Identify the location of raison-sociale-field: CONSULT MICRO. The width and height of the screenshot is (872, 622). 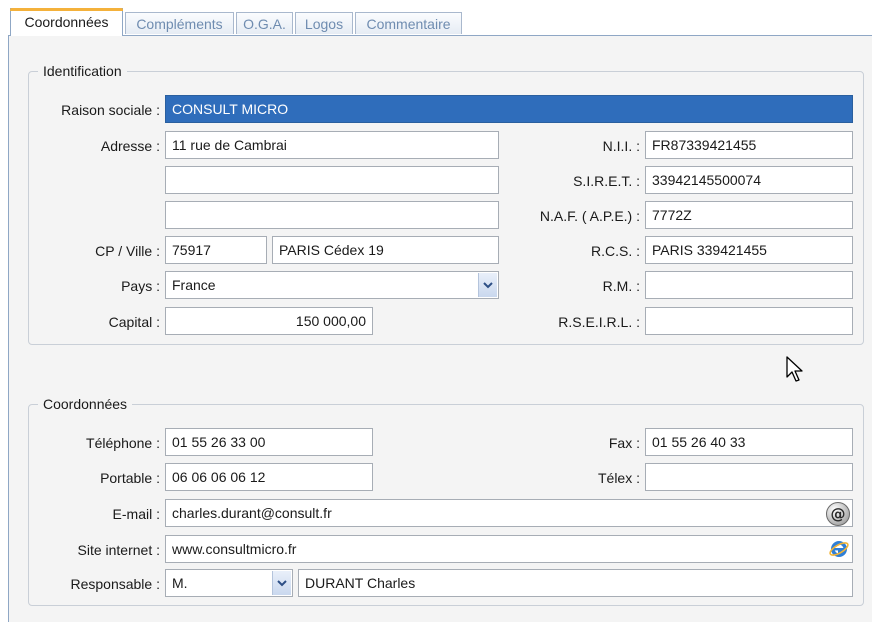
(509, 109).